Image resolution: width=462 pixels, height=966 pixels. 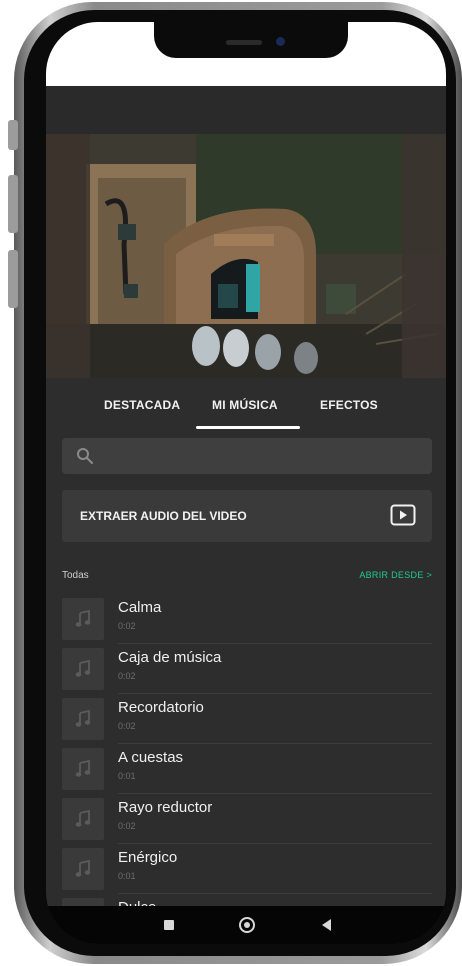 I want to click on back-triangle-icon, so click(x=326, y=925).